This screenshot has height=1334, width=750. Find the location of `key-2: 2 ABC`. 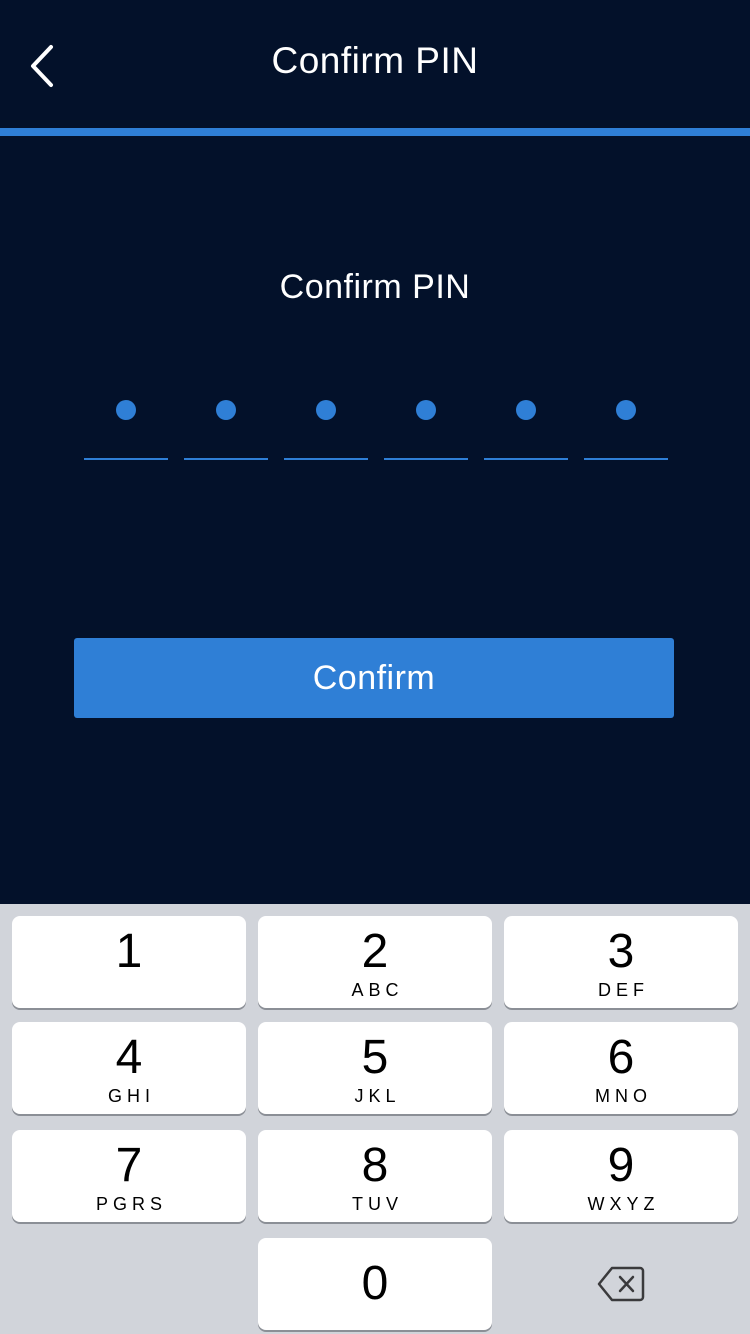

key-2: 2 ABC is located at coordinates (375, 962).